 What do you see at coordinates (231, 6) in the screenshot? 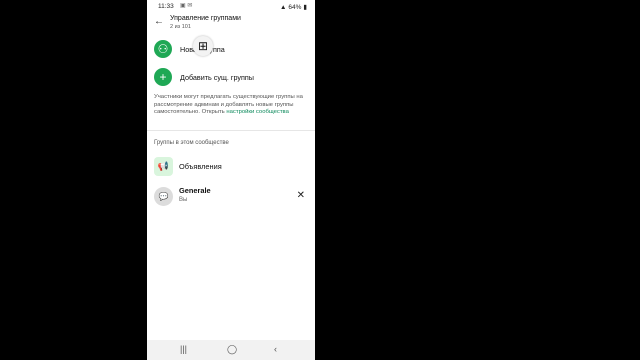
I see `status-bar: 11:33 ▣ ✉ ▲ 64% ▮` at bounding box center [231, 6].